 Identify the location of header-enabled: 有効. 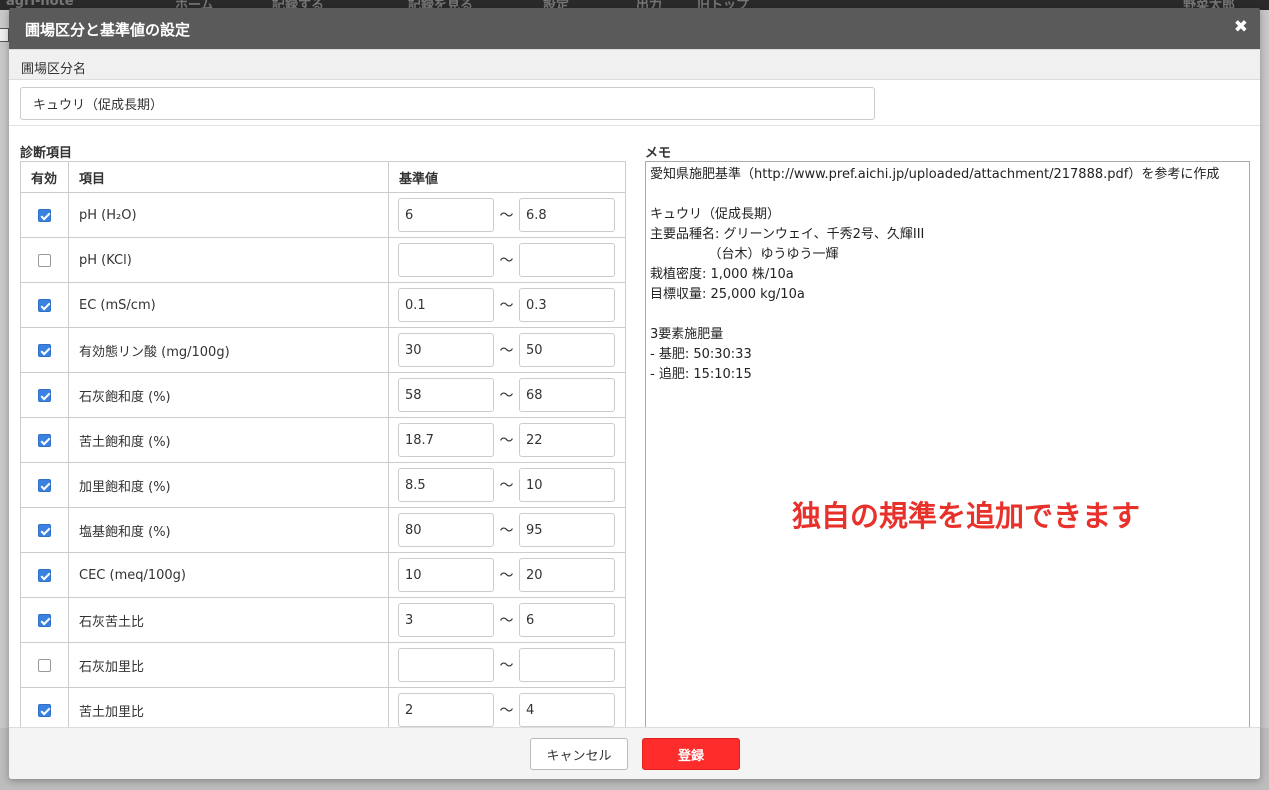
(44, 177).